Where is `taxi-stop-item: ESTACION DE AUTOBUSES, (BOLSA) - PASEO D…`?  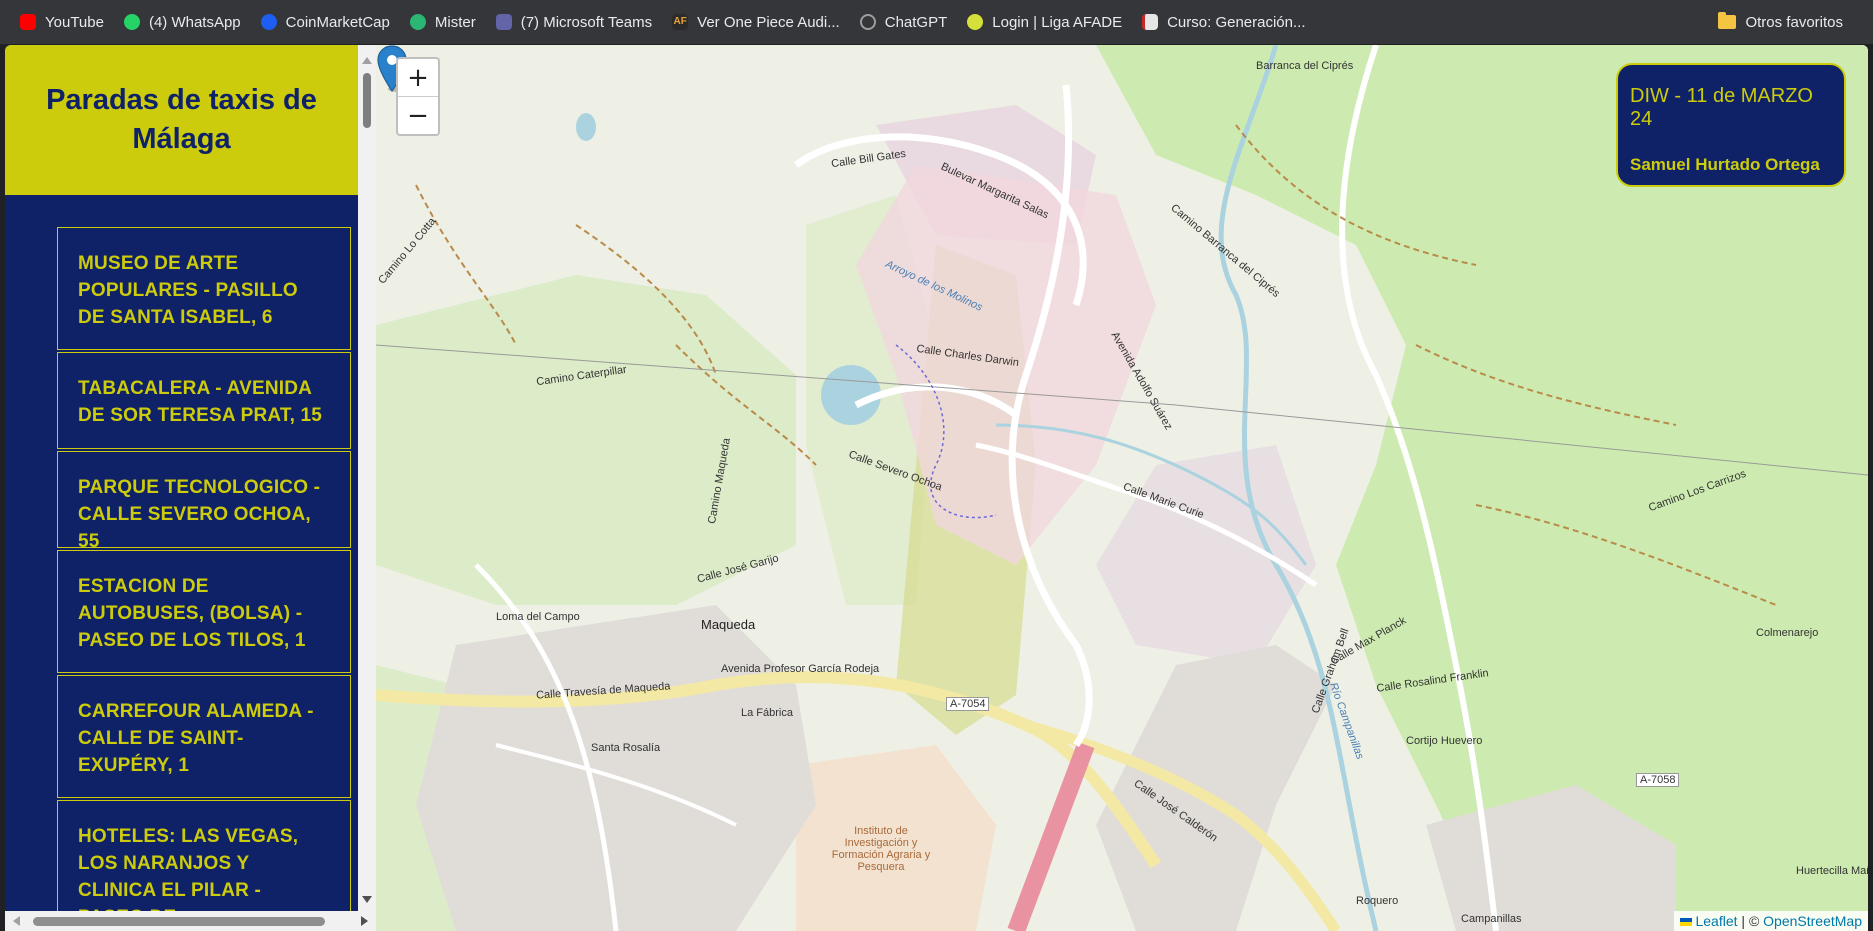 taxi-stop-item: ESTACION DE AUTOBUSES, (BOLSA) - PASEO D… is located at coordinates (204, 611).